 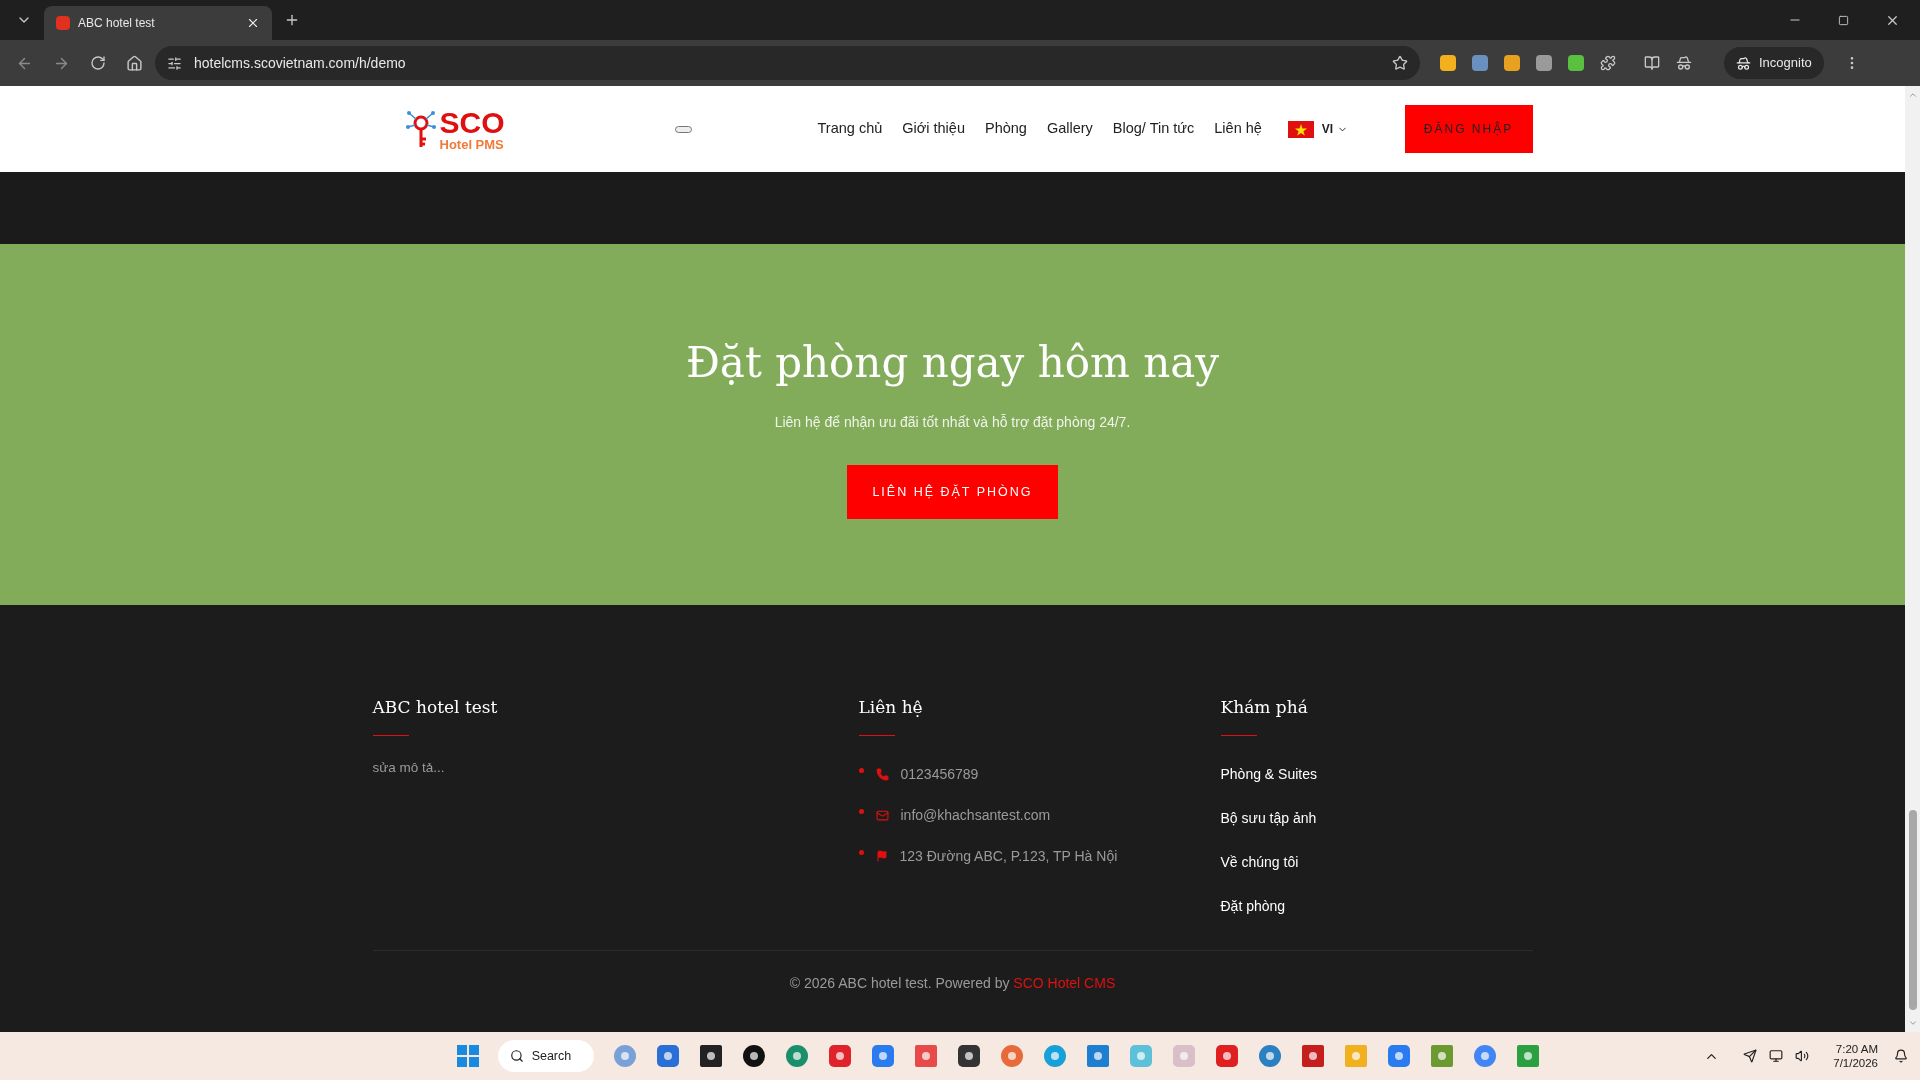 What do you see at coordinates (435, 707) in the screenshot?
I see `footer-heading: ABC hotel test` at bounding box center [435, 707].